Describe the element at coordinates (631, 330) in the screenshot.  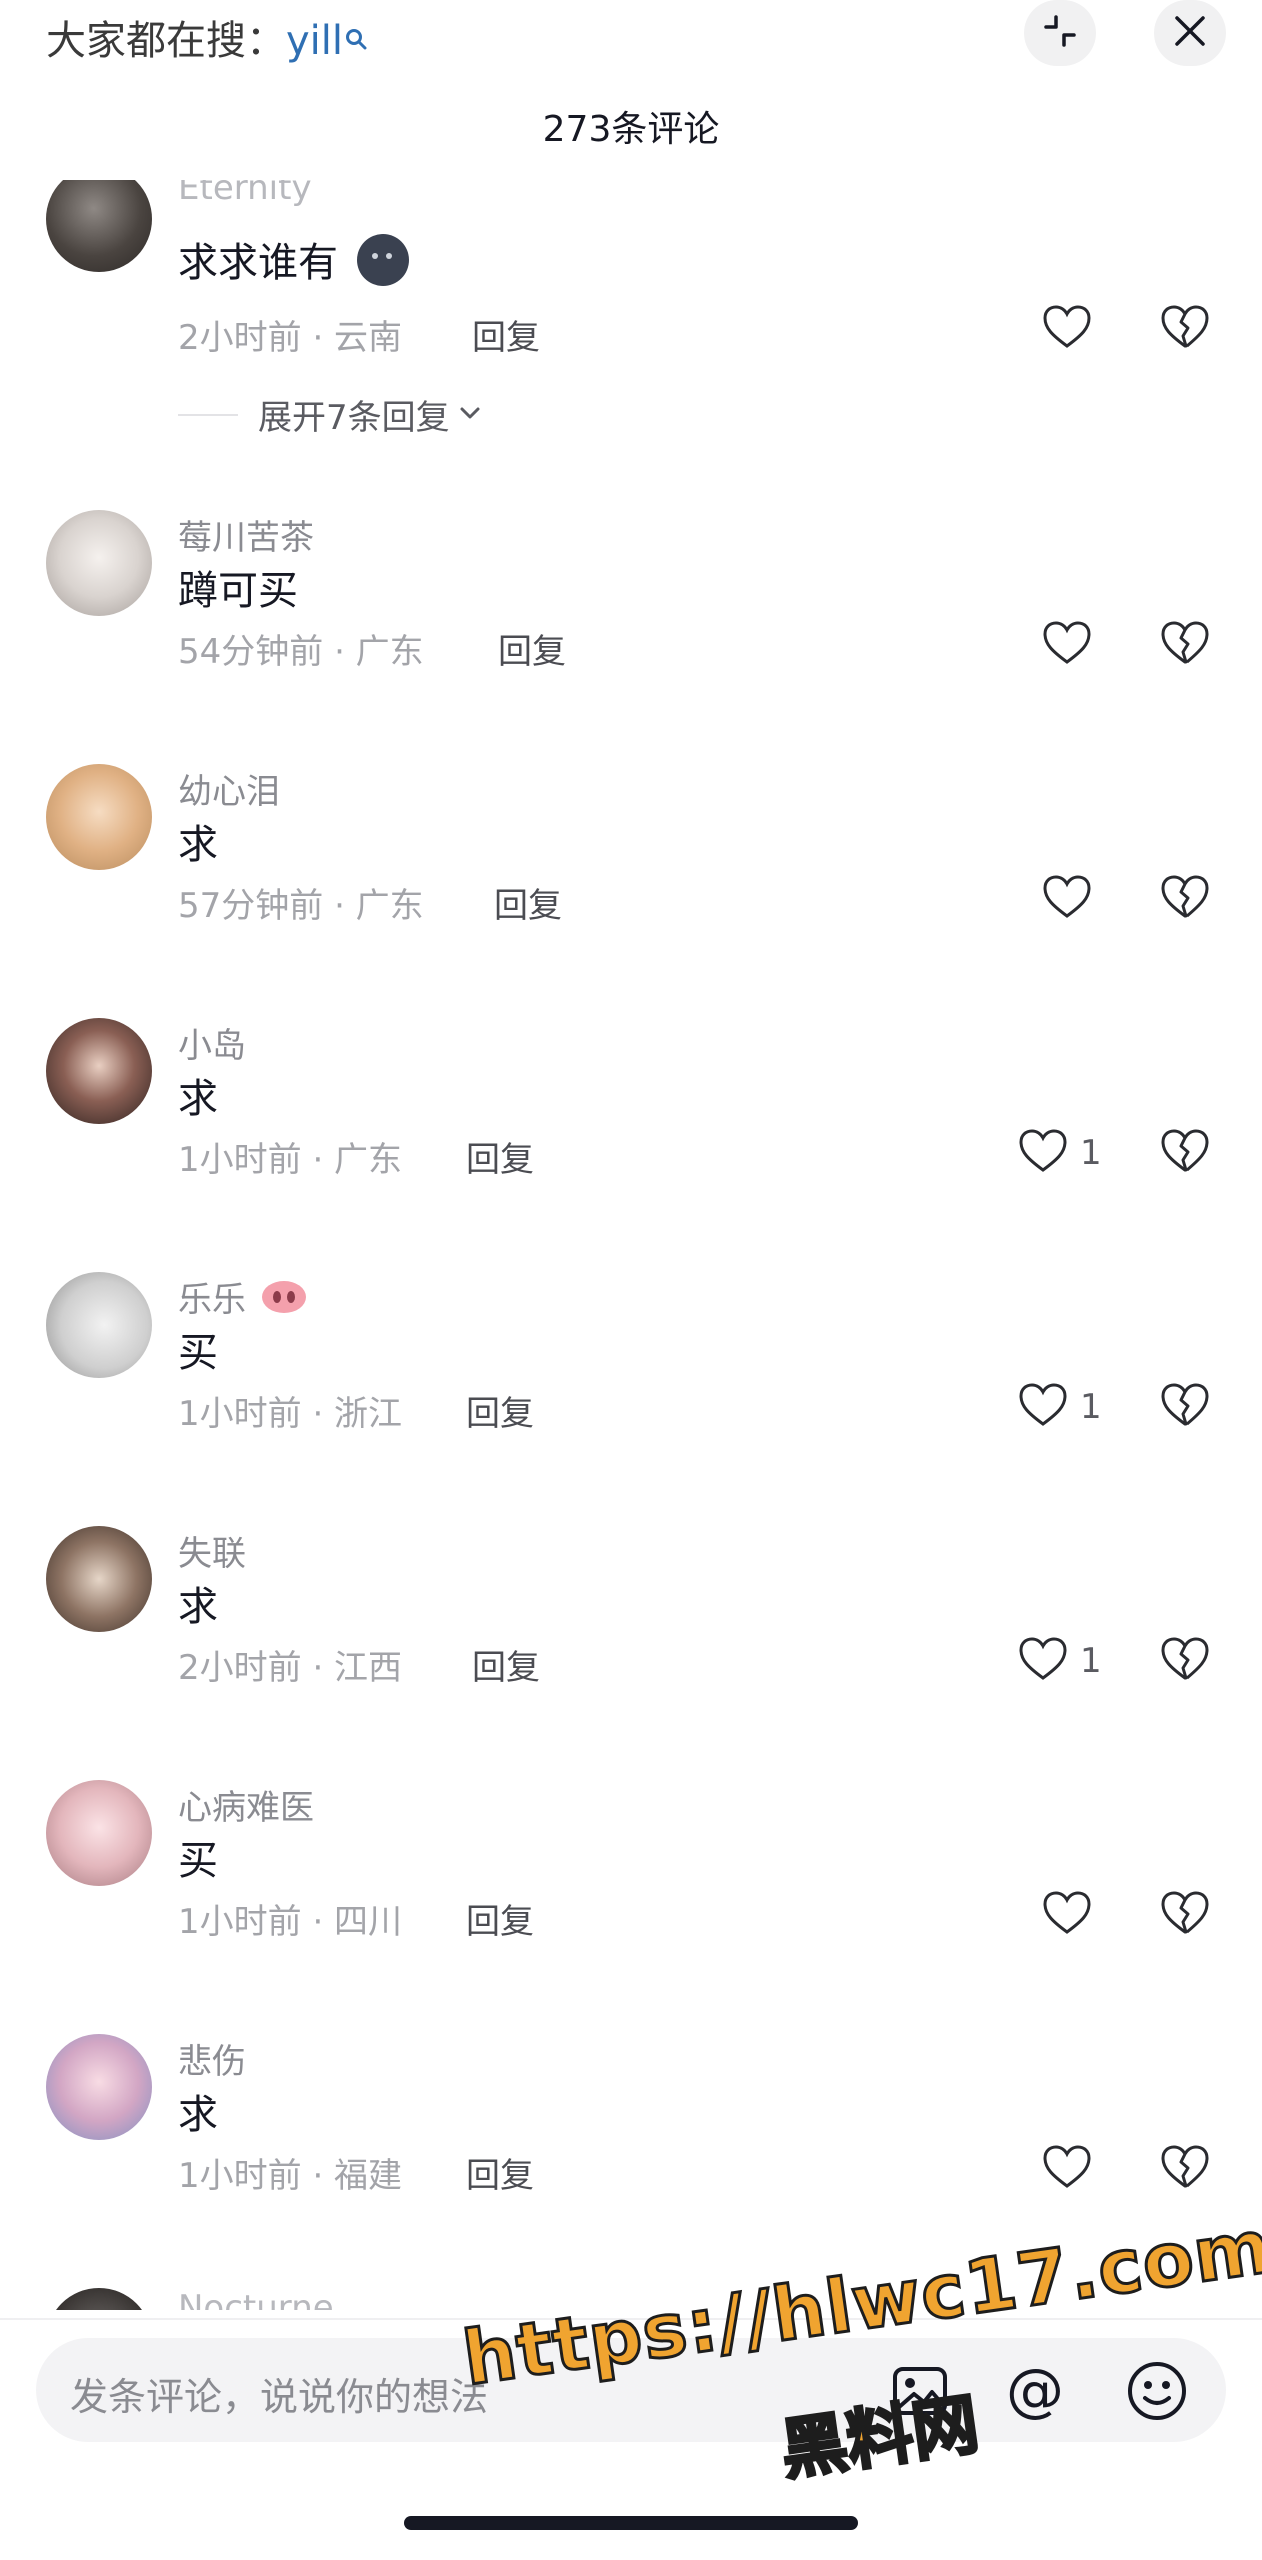
I see `comment-item: Eternity 求求谁有 2小时前 · 云南 回复 展开7条回复` at that location.